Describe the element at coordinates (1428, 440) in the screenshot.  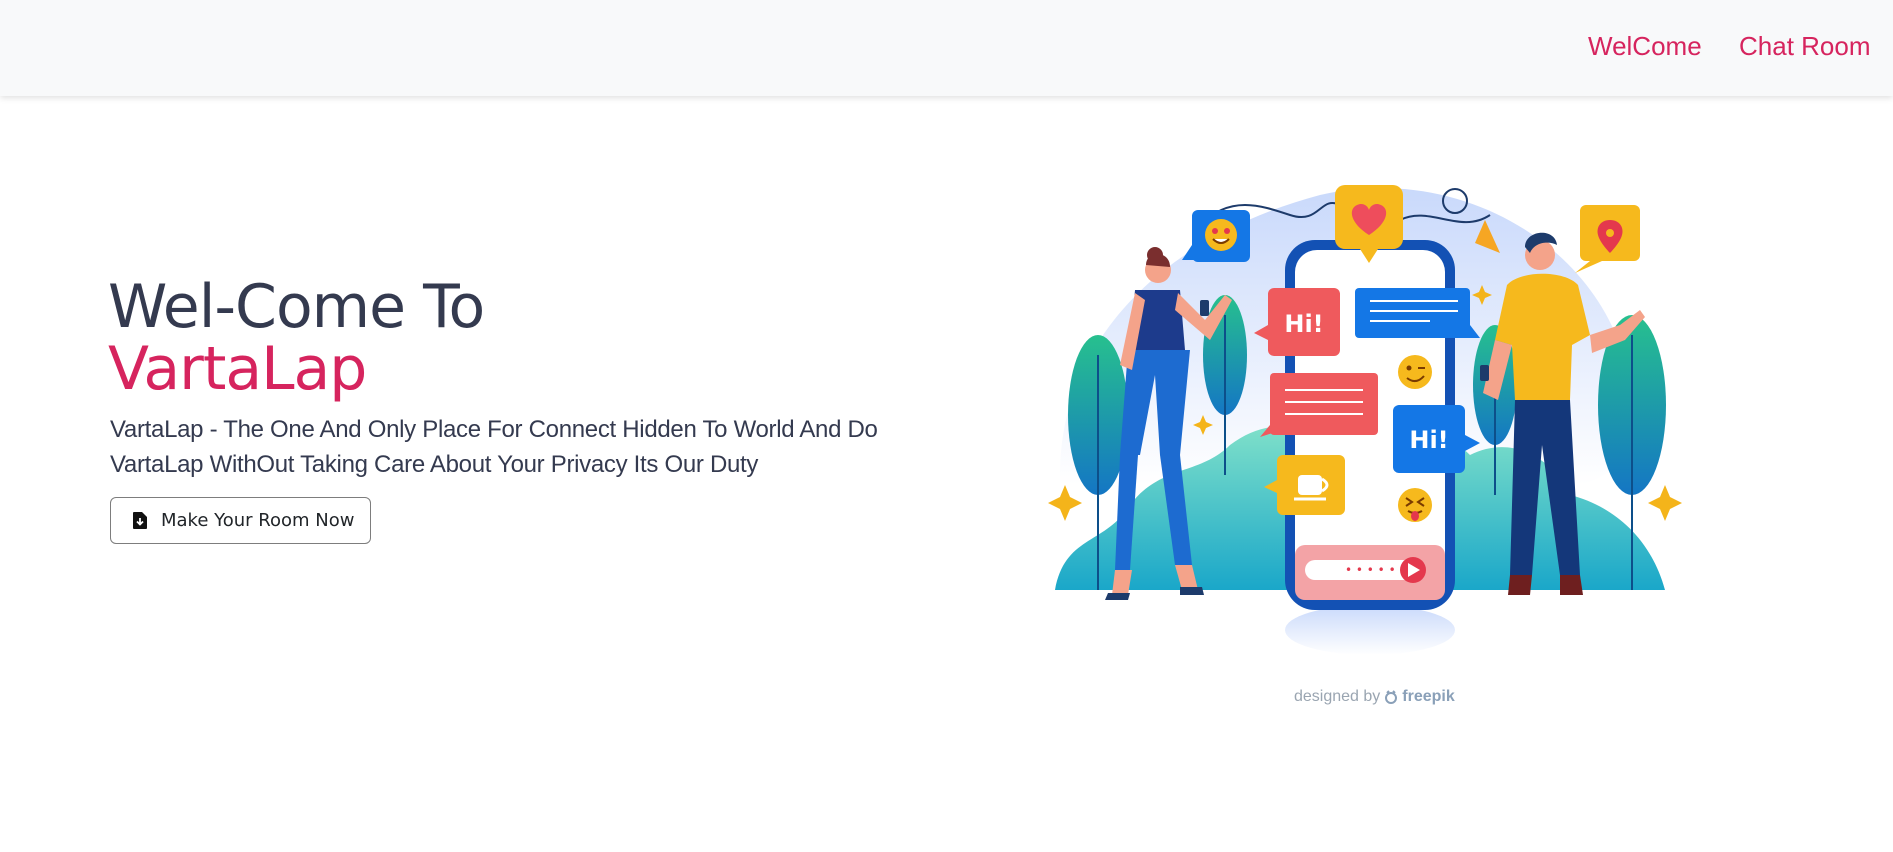
I see `bubble-hi-right: Hi!` at that location.